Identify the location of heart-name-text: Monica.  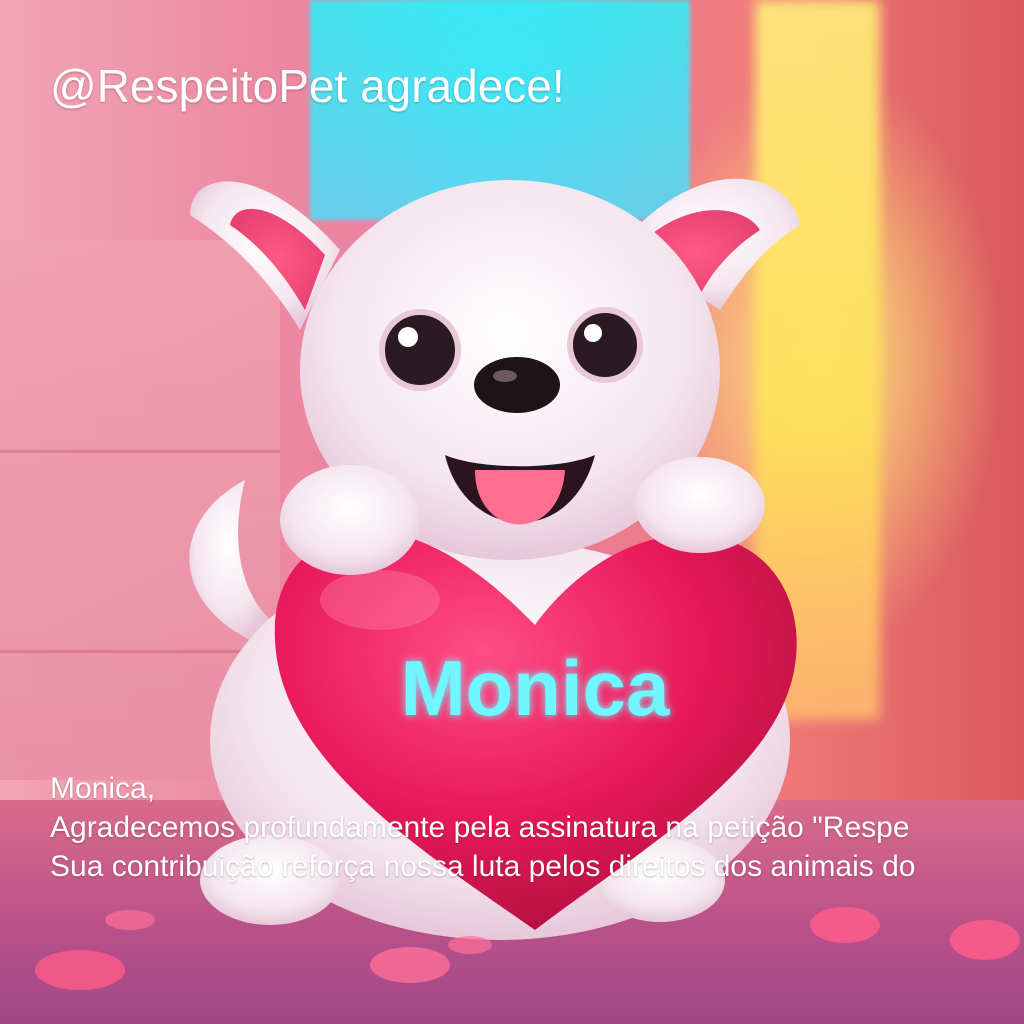
(535, 688).